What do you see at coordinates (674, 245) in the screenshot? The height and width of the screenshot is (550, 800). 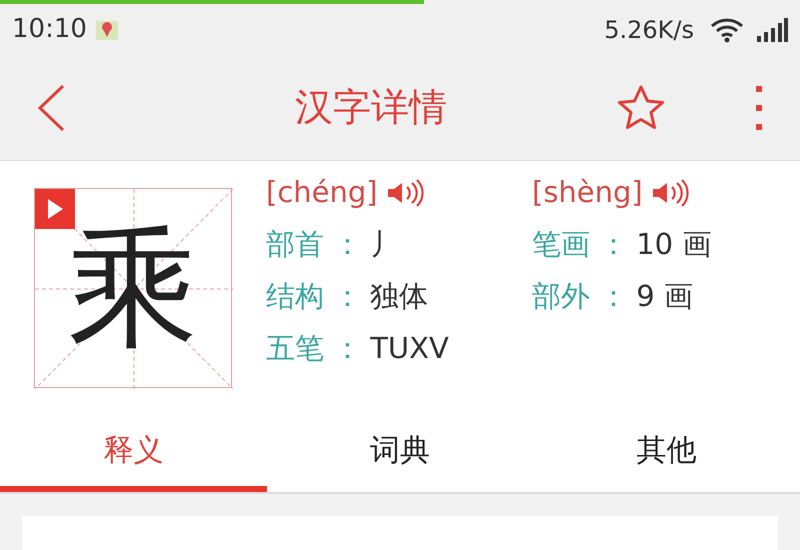 I see `detail-value: 10 画` at bounding box center [674, 245].